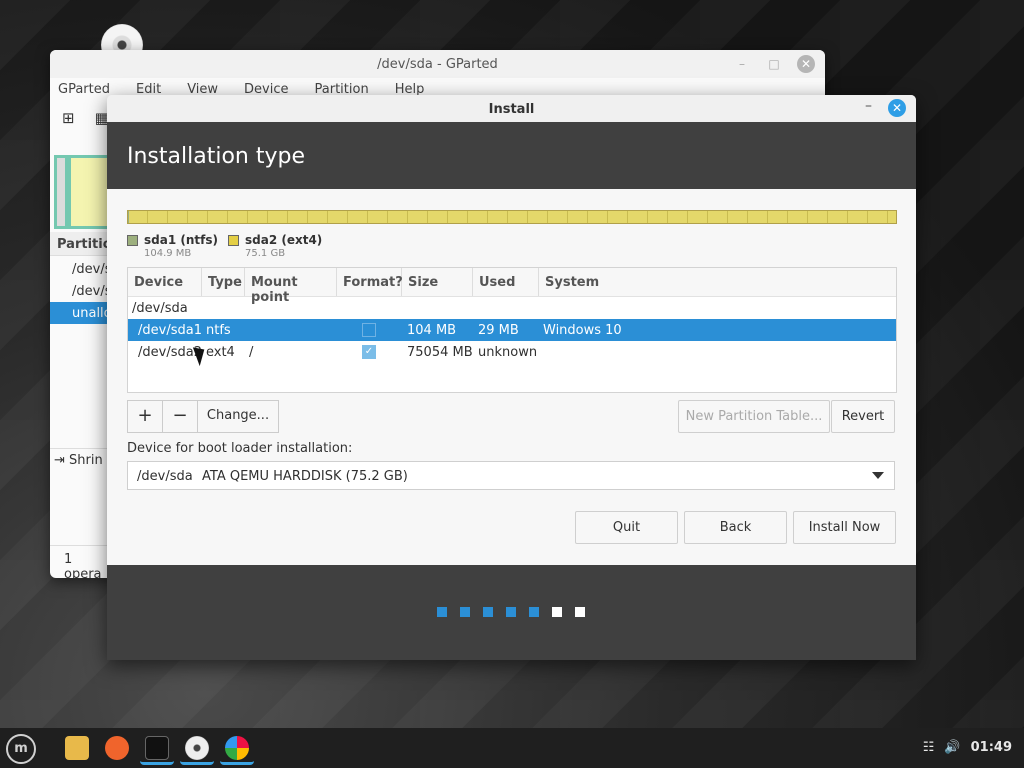  I want to click on gparted-titlebar: /dev/sda - GParted – □ ✕, so click(437, 64).